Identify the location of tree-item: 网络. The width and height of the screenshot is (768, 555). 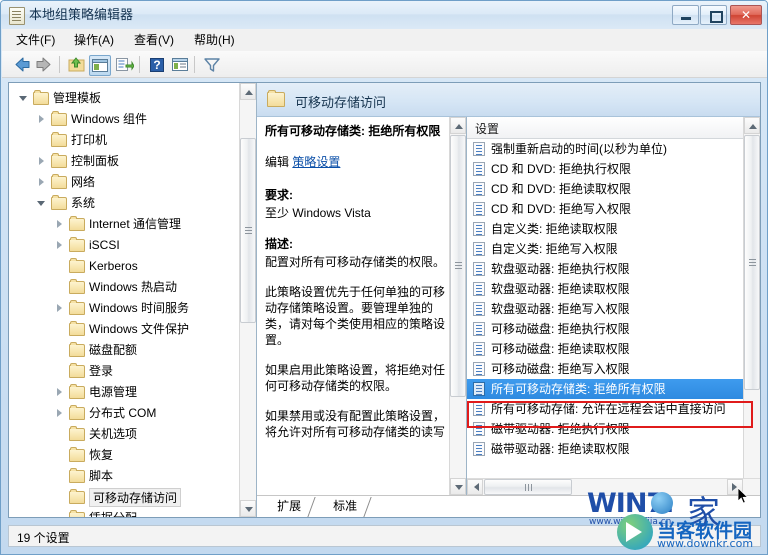
(123, 182).